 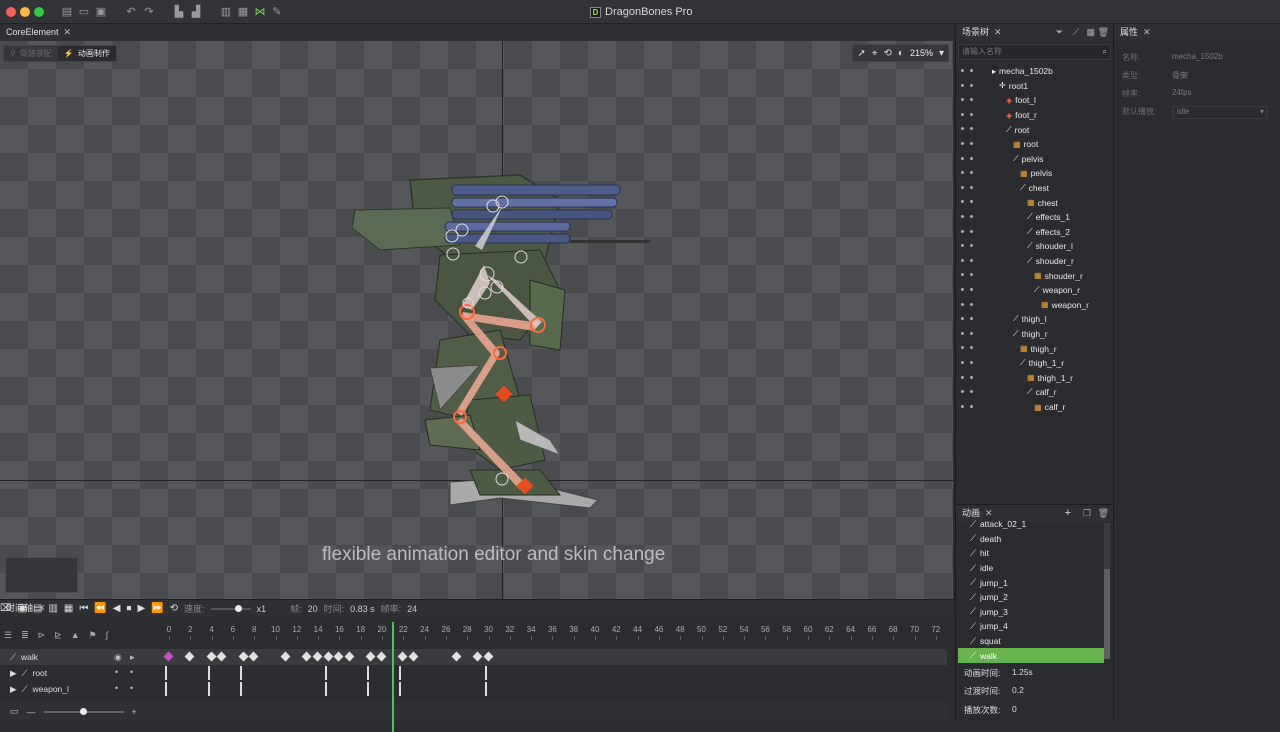 What do you see at coordinates (888, 53) in the screenshot?
I see `rotate-tool-icon: ⟲` at bounding box center [888, 53].